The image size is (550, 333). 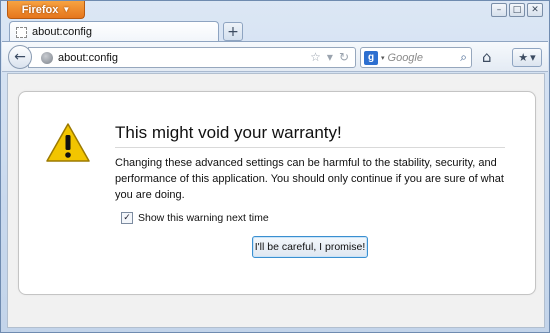 I want to click on show-warning-option: ✓ Show this warning next time, so click(x=195, y=218).